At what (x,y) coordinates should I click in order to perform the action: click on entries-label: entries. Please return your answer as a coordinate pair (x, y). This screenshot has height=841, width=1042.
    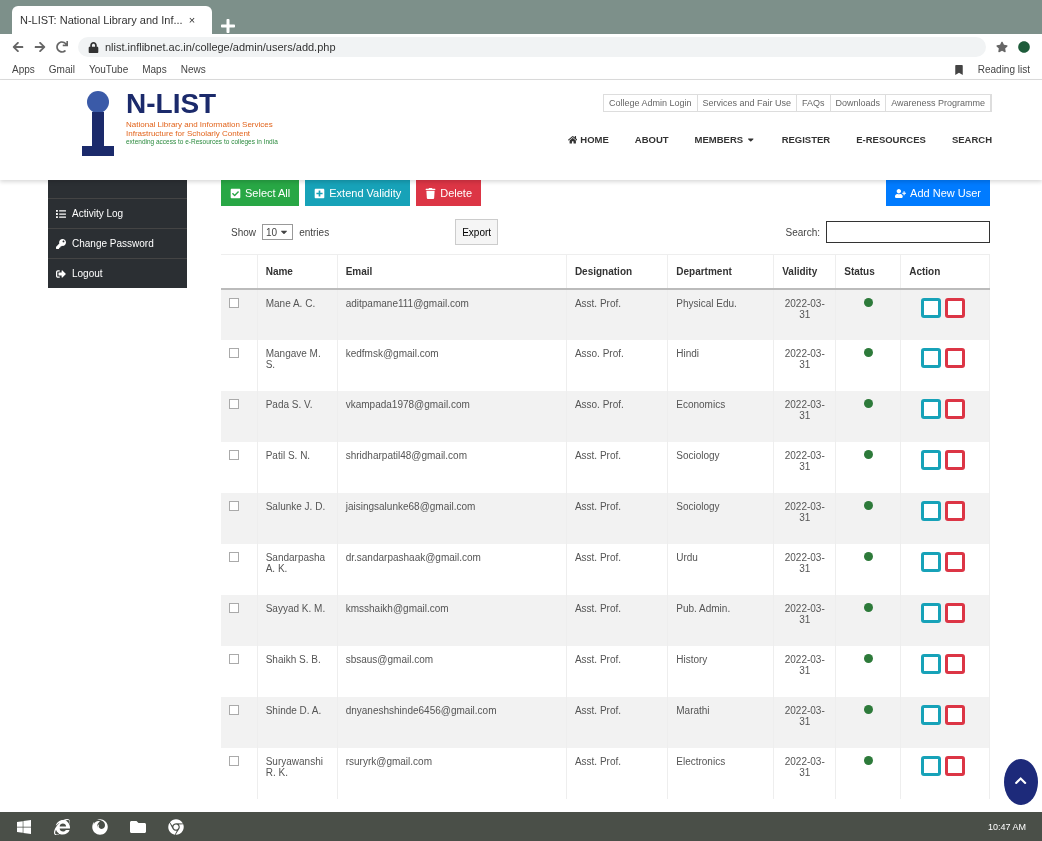
    Looking at the image, I should click on (314, 232).